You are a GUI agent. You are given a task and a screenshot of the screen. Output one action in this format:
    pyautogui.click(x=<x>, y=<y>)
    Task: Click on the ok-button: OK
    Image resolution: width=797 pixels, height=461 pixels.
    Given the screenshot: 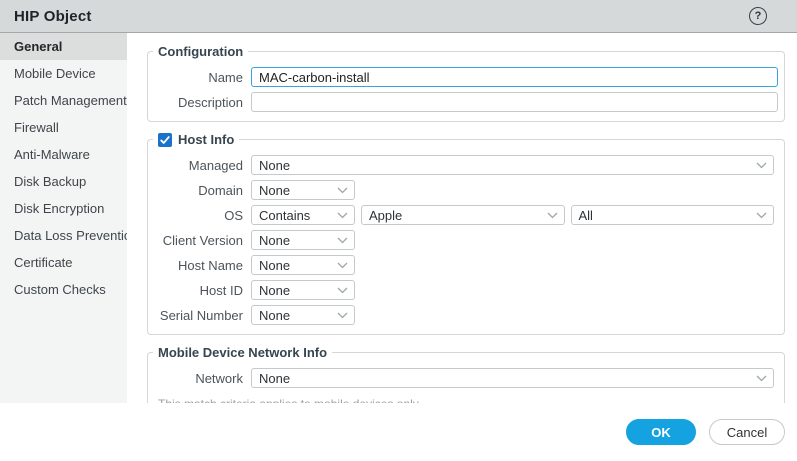 What is the action you would take?
    pyautogui.click(x=661, y=432)
    